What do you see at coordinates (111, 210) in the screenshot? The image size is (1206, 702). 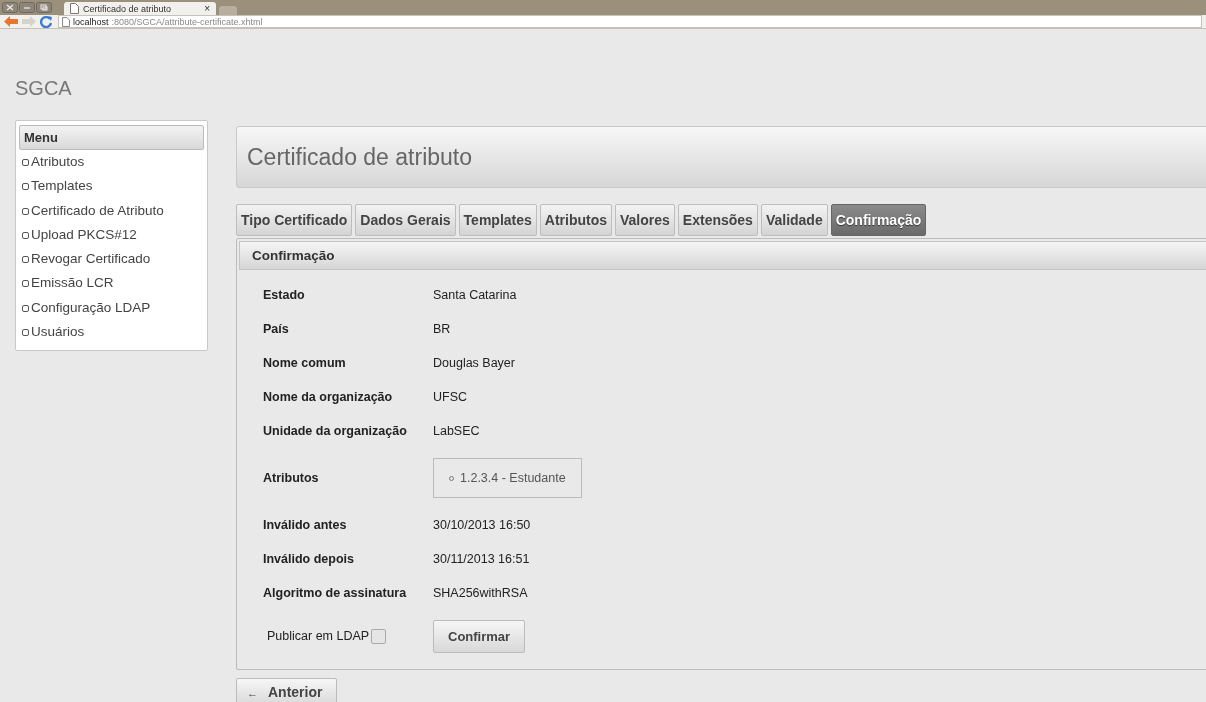 I see `menu-item: Certificado de Atributo` at bounding box center [111, 210].